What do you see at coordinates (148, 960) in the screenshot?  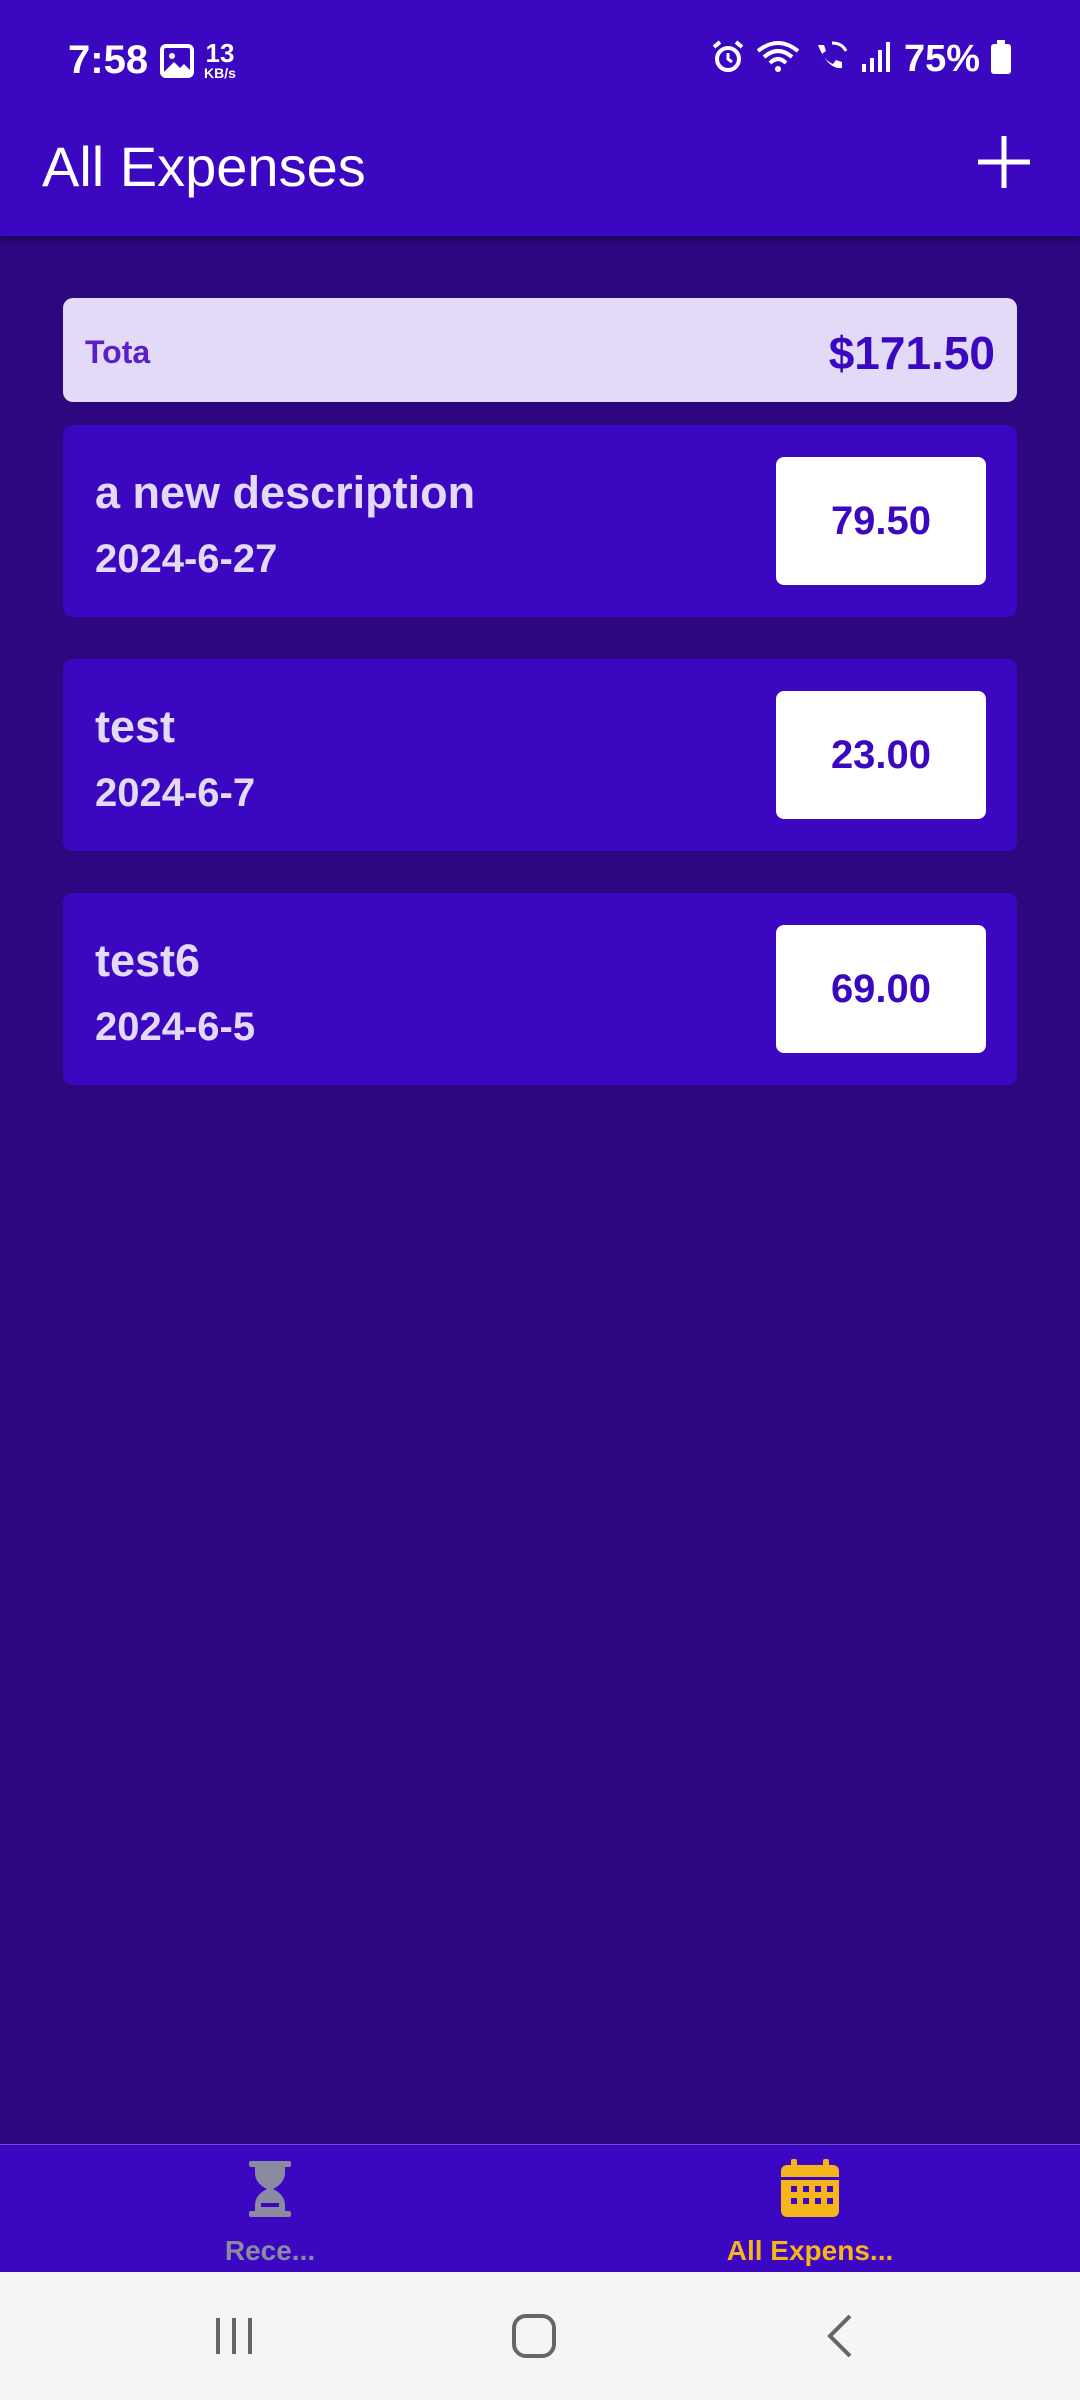 I see `expense-description: test6` at bounding box center [148, 960].